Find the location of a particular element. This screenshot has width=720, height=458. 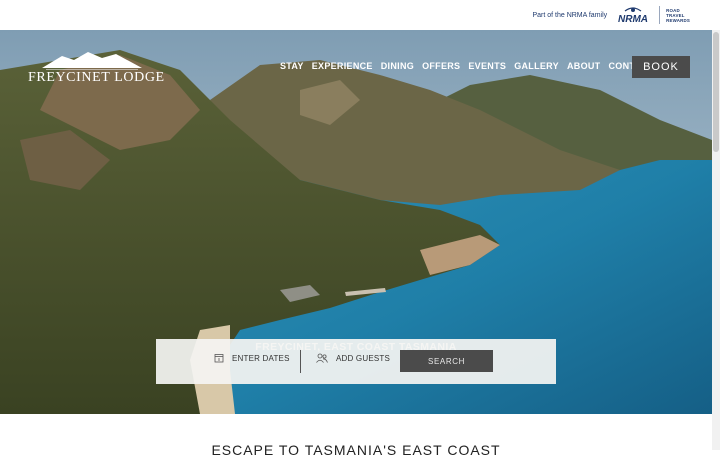

enter-dates-field: ENTER DATES is located at coordinates (252, 358).